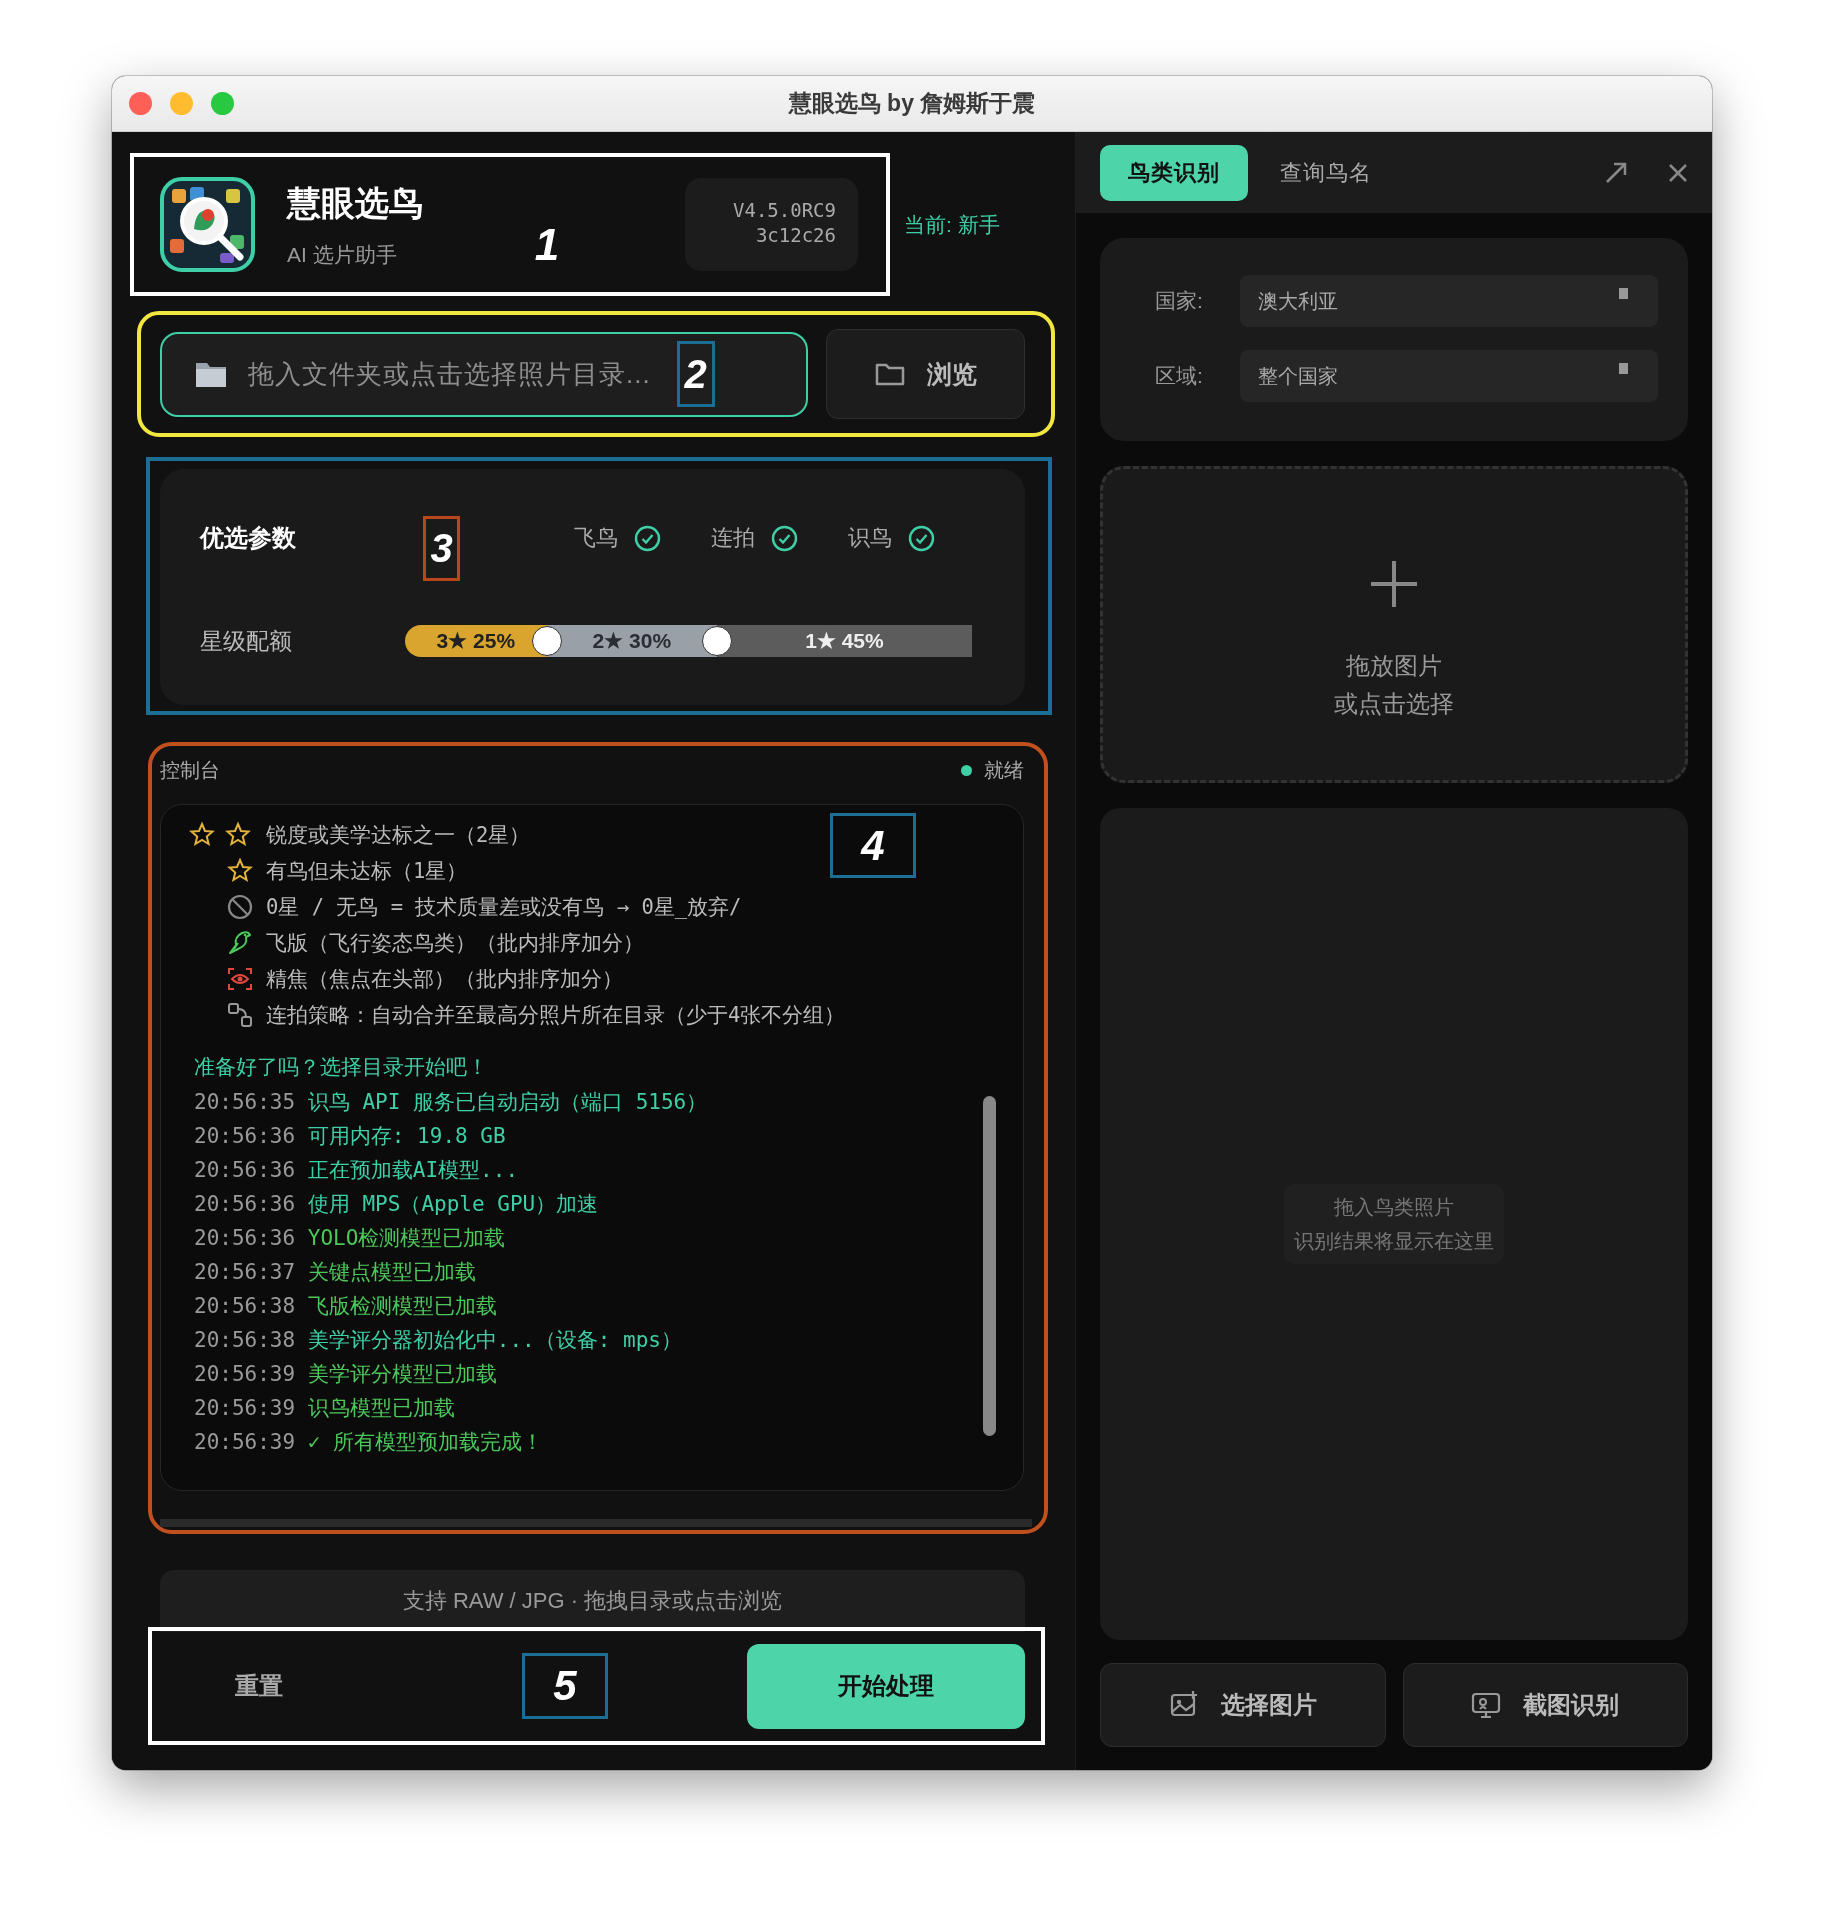 This screenshot has height=1920, width=1824. What do you see at coordinates (1394, 624) in the screenshot?
I see `image-drop-zone: 拖放图片 或点击选择` at bounding box center [1394, 624].